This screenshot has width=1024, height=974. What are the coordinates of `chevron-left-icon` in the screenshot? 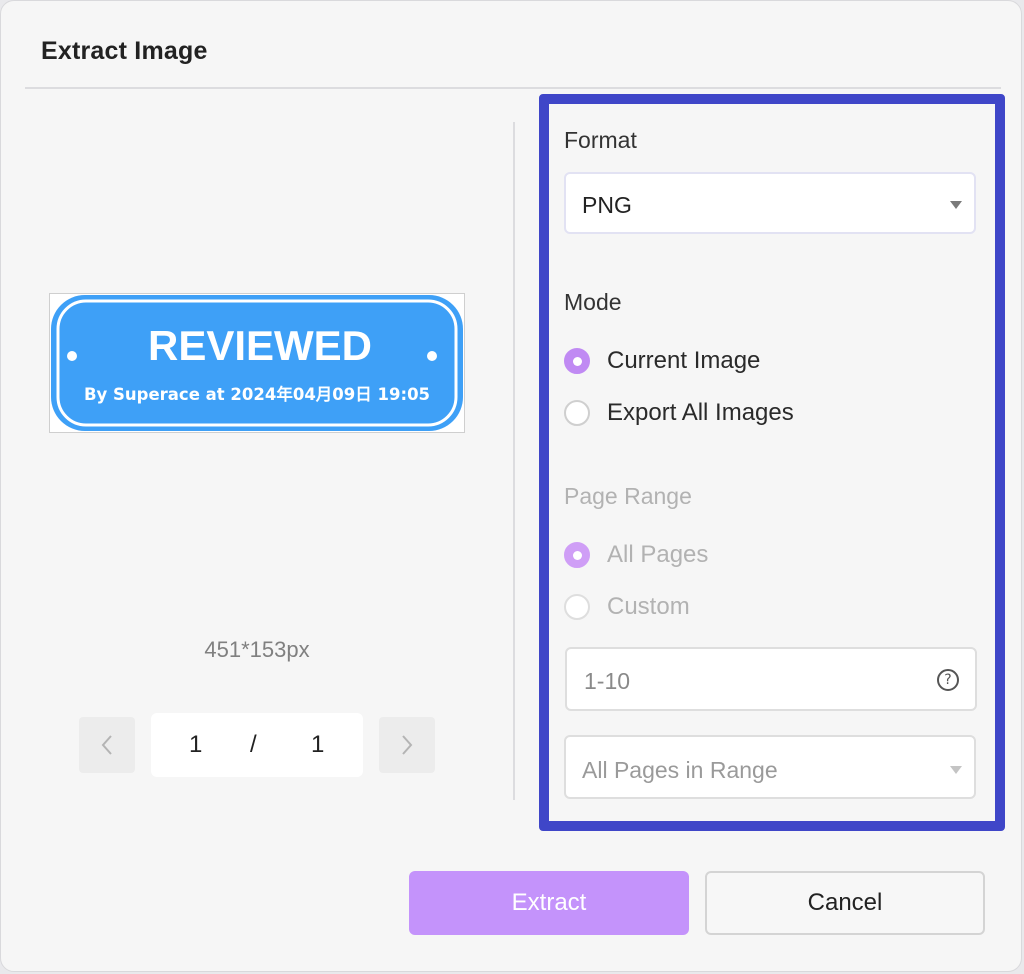 It's located at (106, 745).